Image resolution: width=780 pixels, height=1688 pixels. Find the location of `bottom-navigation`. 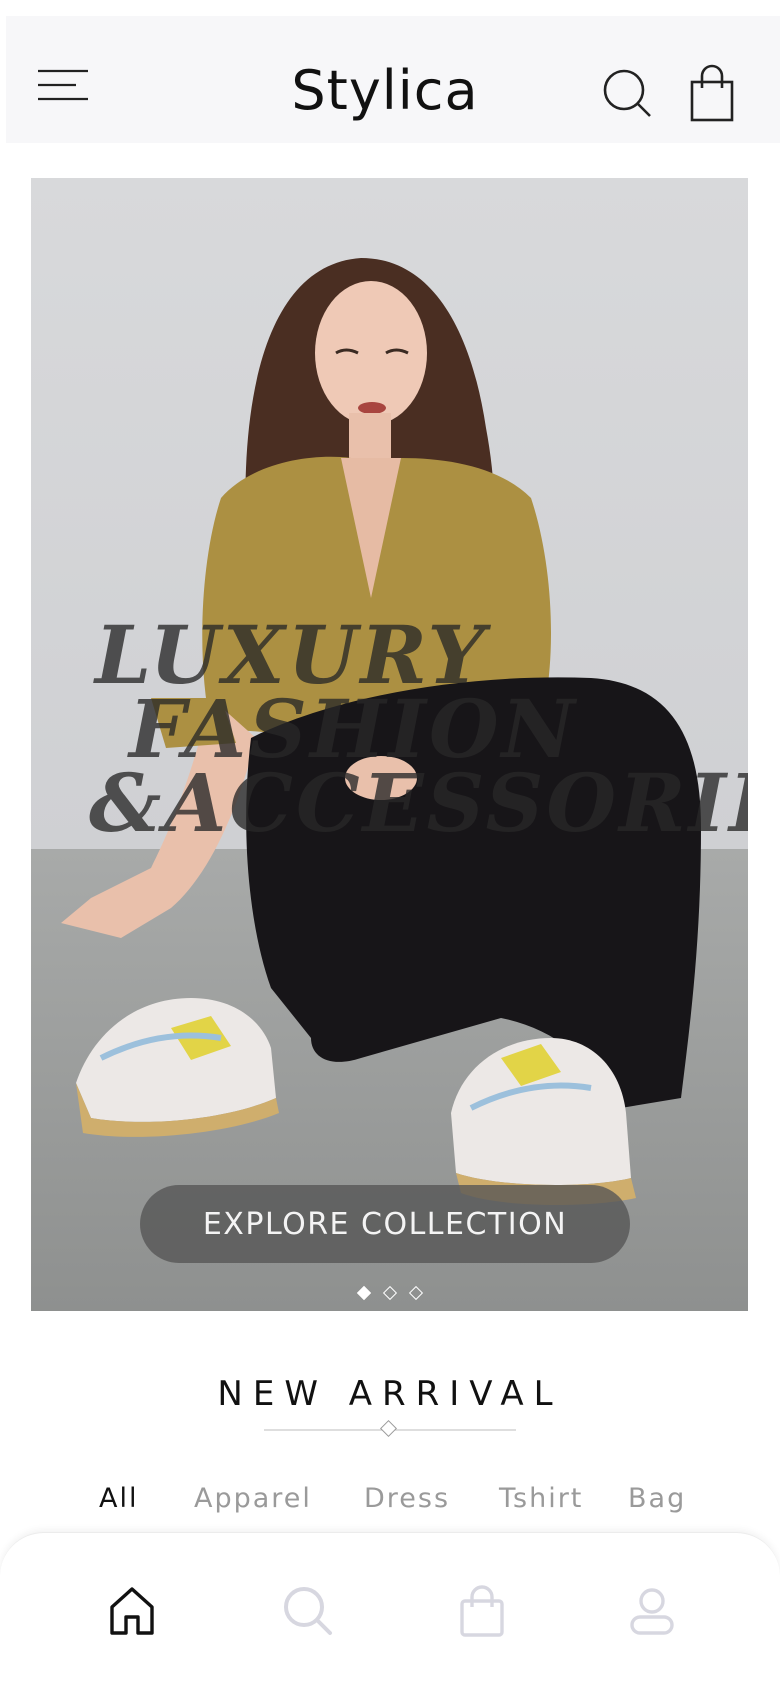

bottom-navigation is located at coordinates (390, 1610).